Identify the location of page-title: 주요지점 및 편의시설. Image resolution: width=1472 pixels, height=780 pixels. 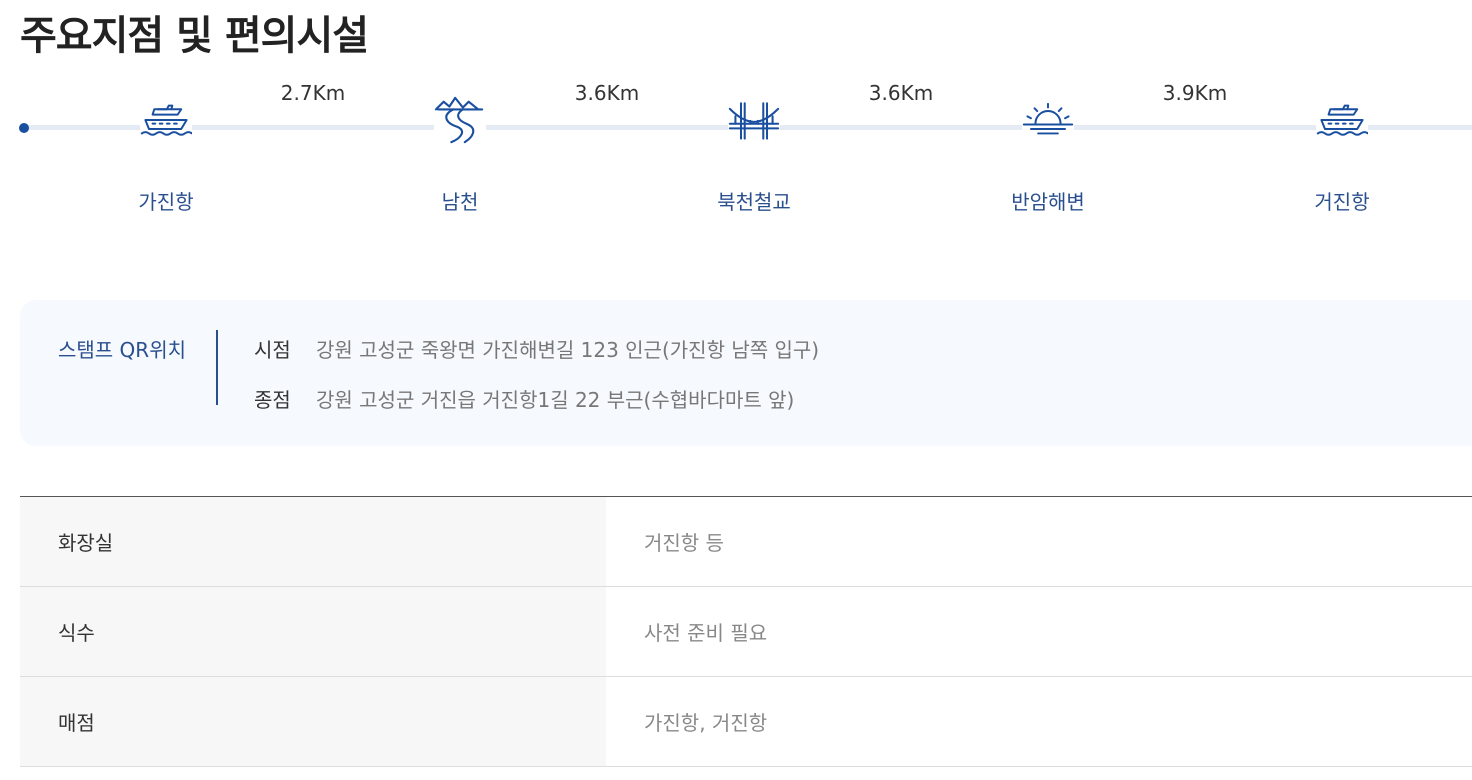
(194, 36).